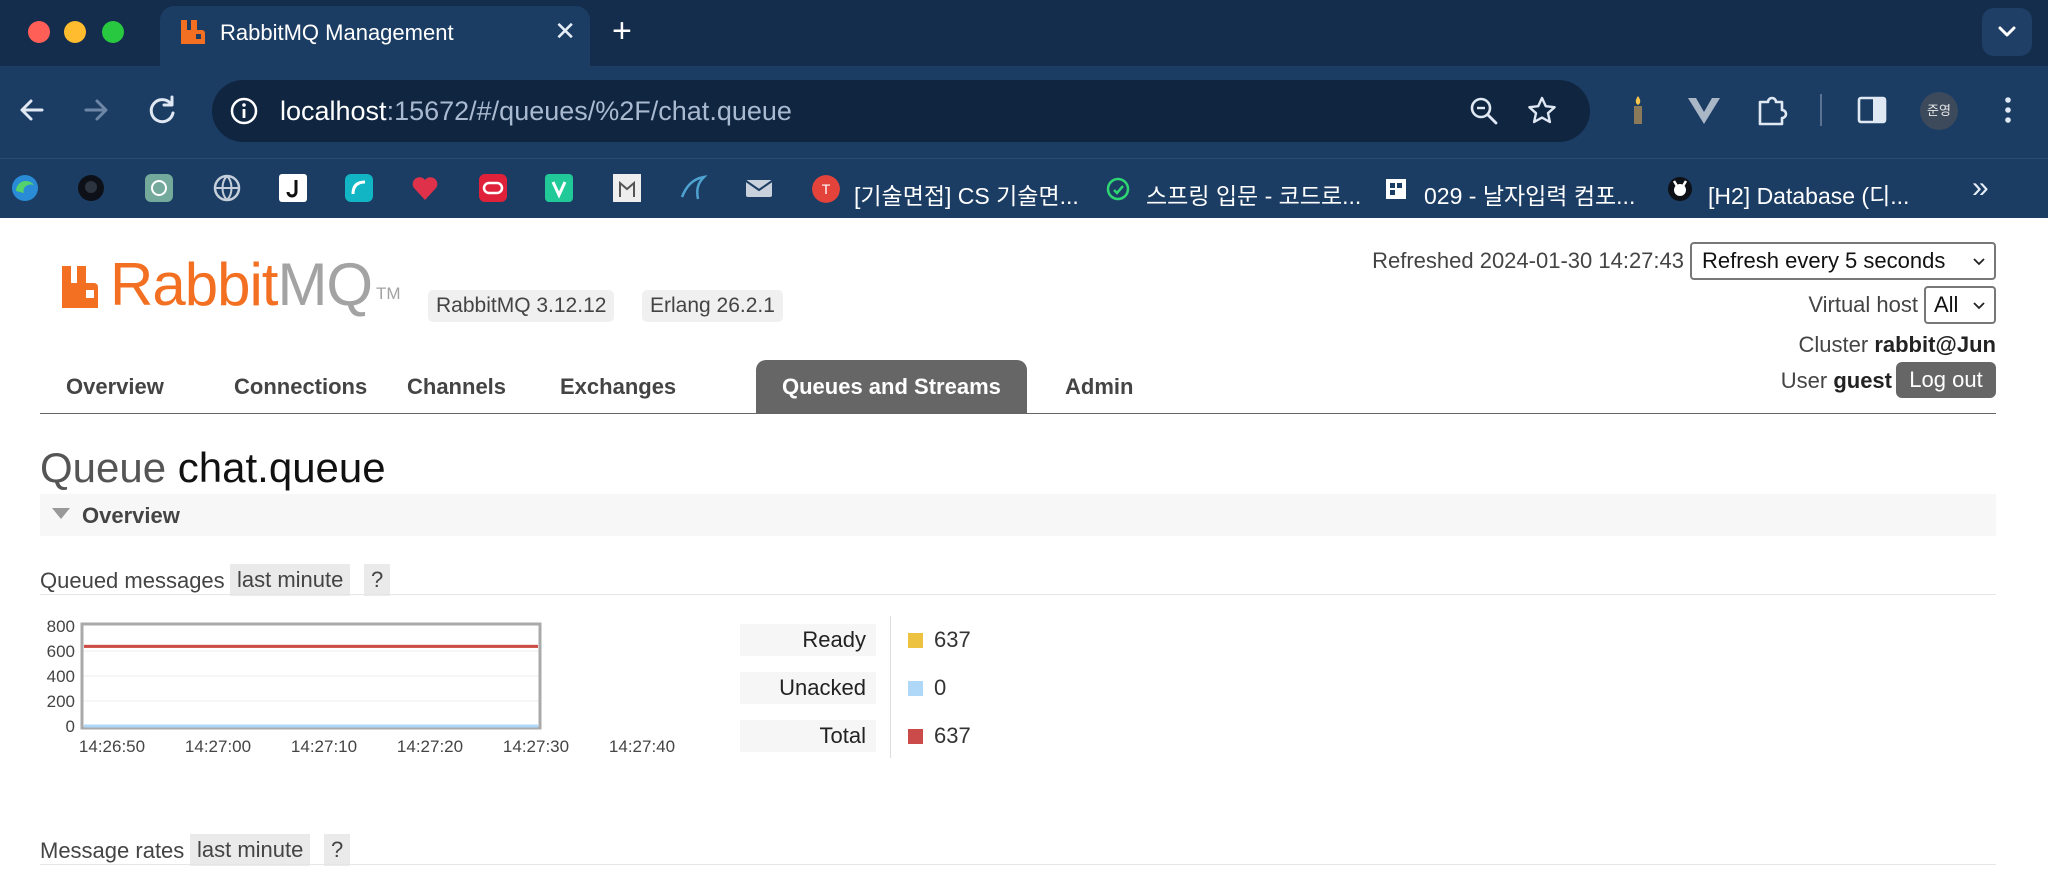 This screenshot has height=872, width=2048. I want to click on extension-vuejs-icon, so click(1704, 110).